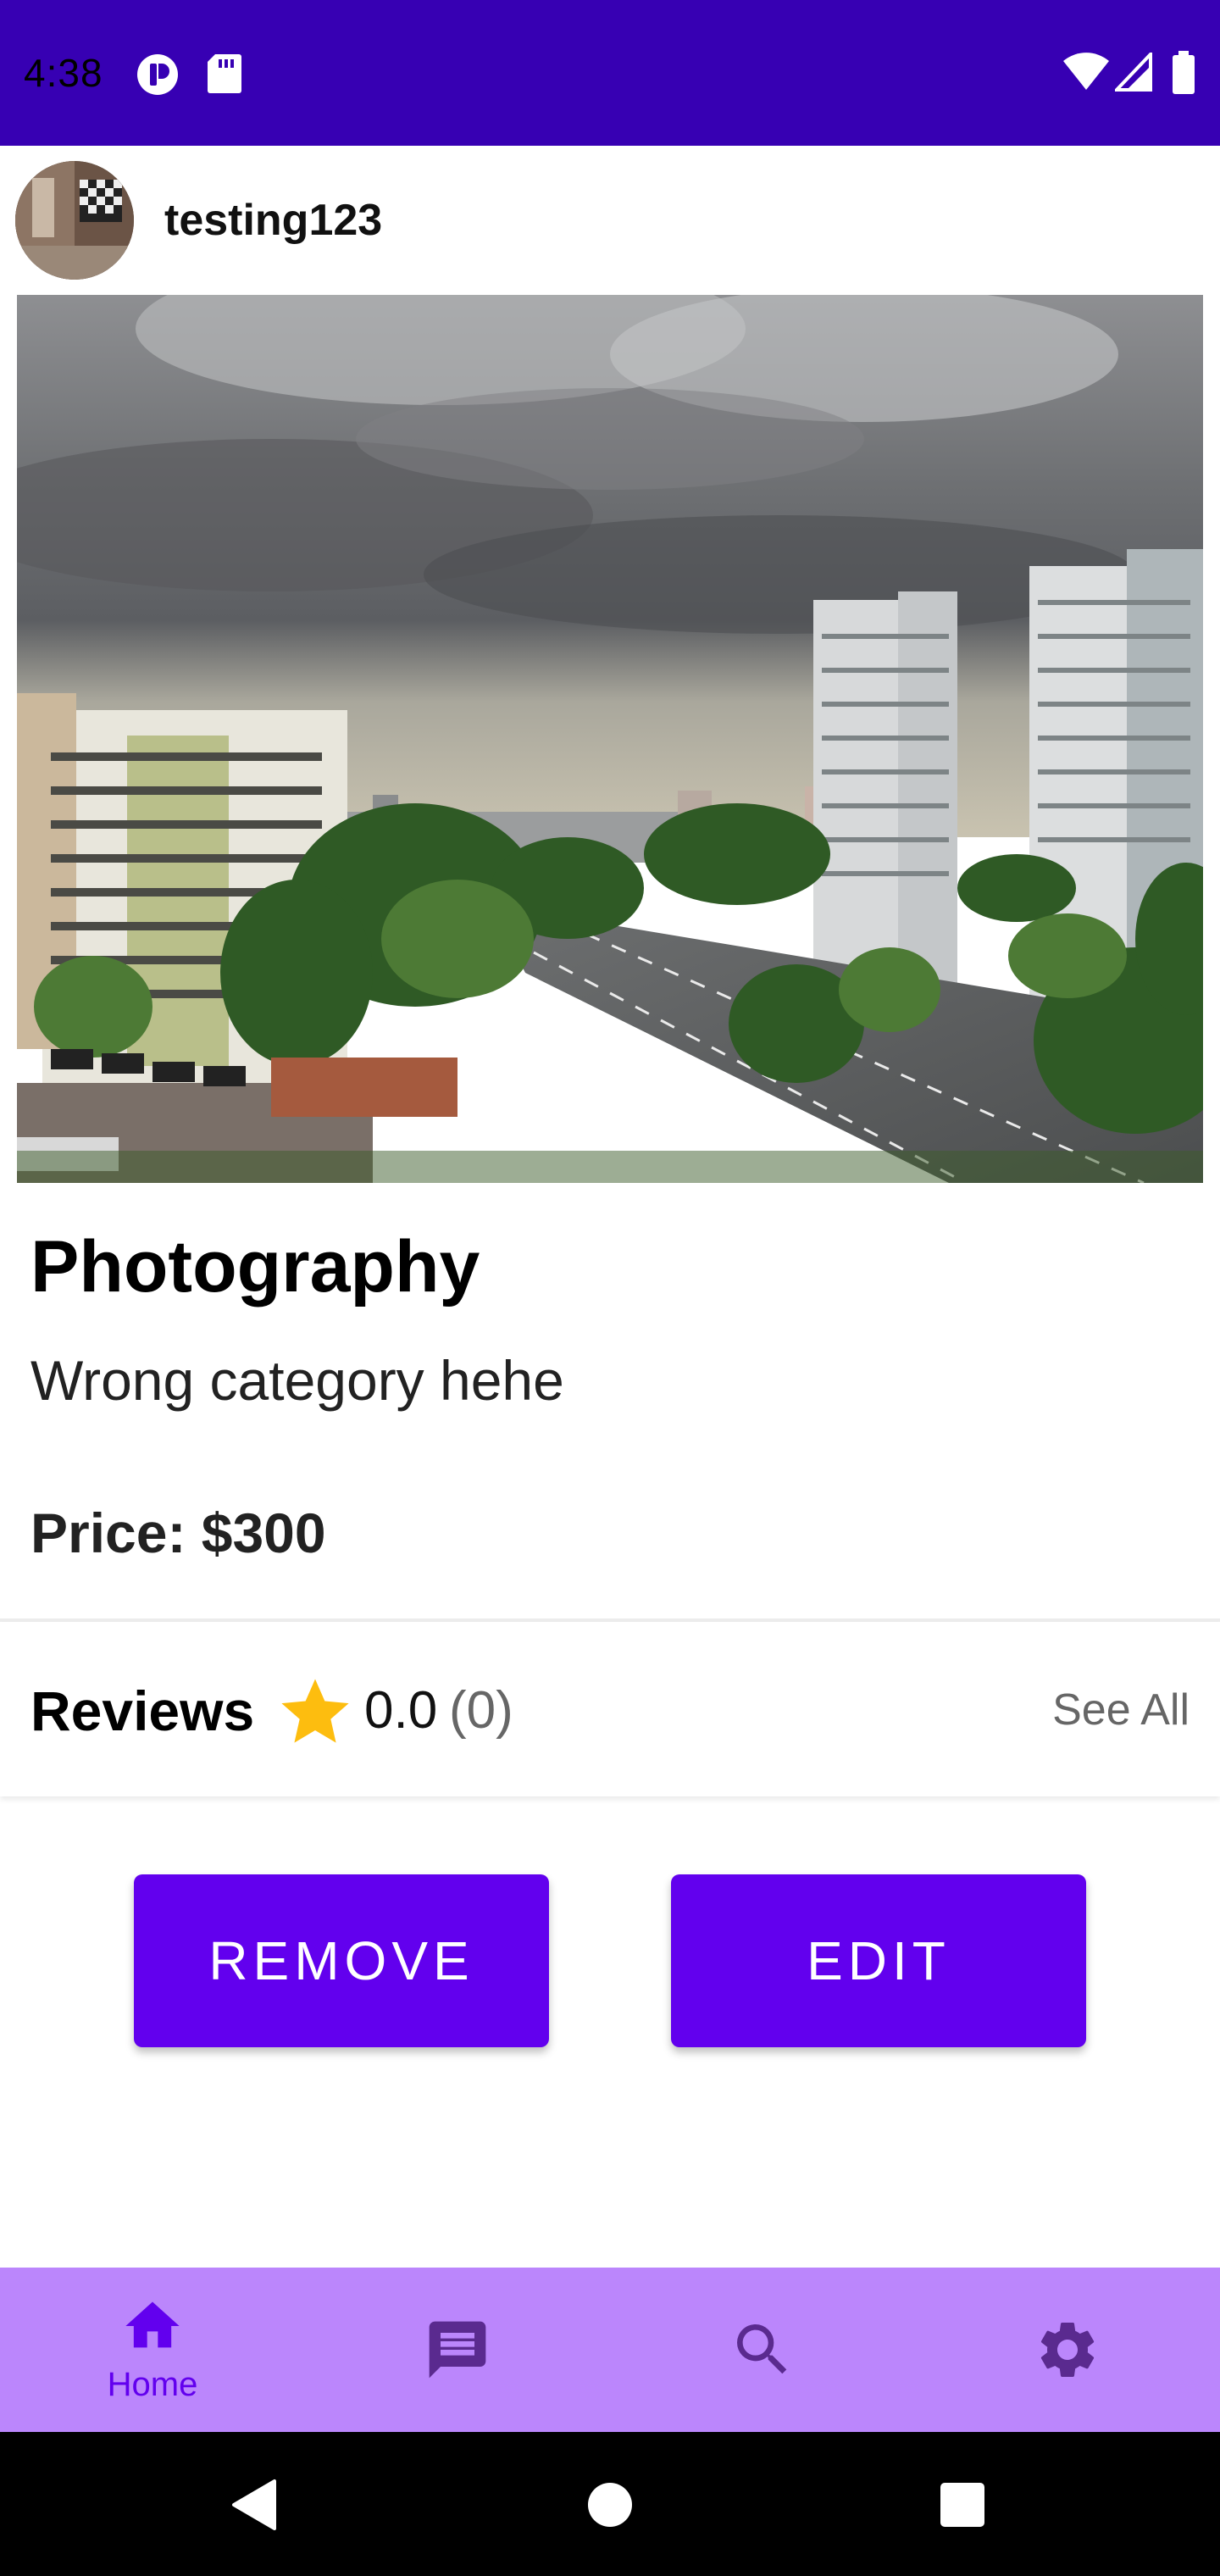 The width and height of the screenshot is (1220, 2576). I want to click on avatar-image, so click(74, 220).